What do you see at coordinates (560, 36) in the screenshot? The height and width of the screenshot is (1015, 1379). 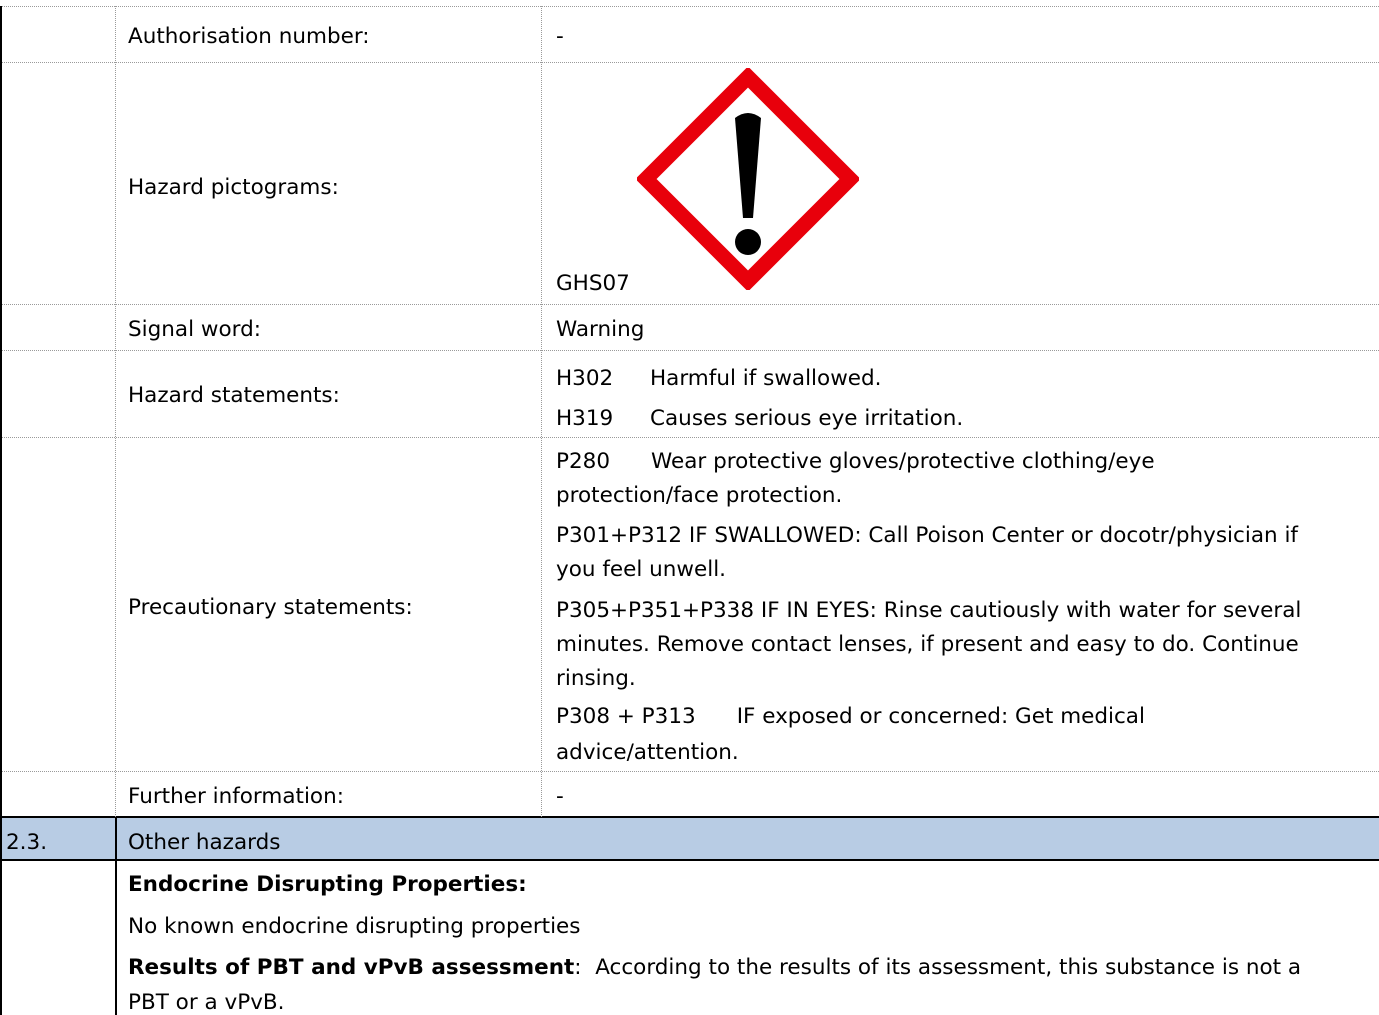 I see `authorisation-number-value: -` at bounding box center [560, 36].